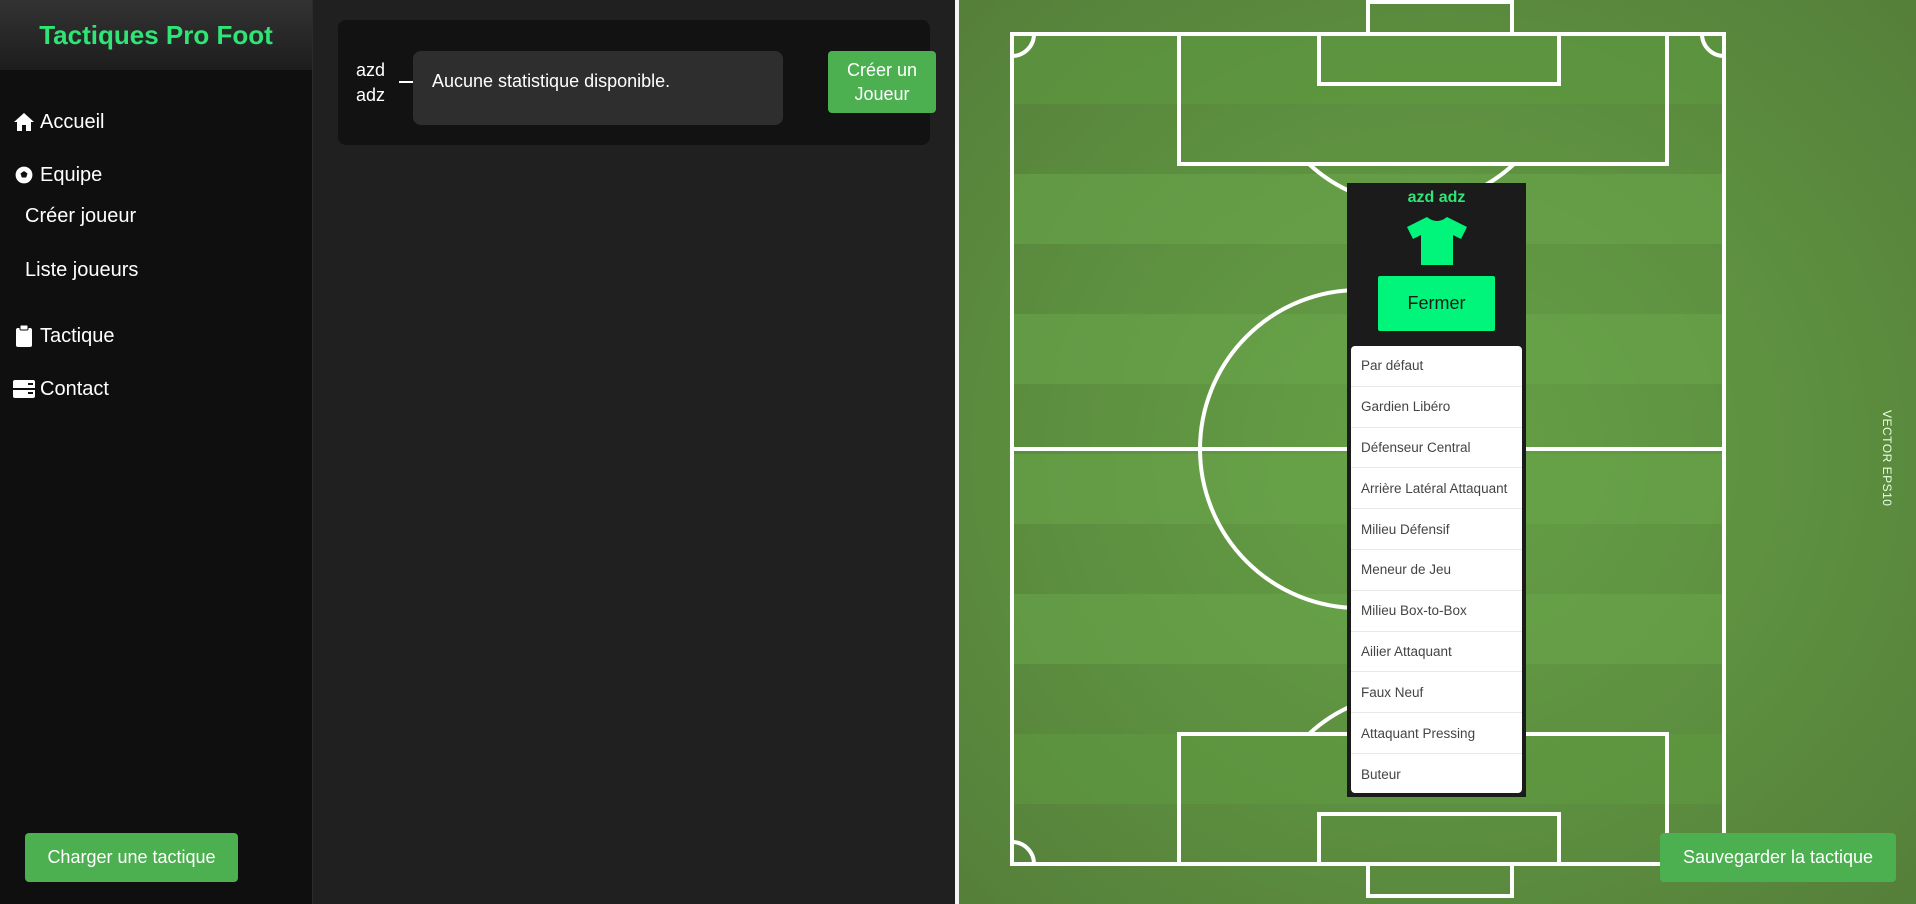 The height and width of the screenshot is (904, 1916). Describe the element at coordinates (882, 94) in the screenshot. I see `create-player-label-line2: Joueur` at that location.